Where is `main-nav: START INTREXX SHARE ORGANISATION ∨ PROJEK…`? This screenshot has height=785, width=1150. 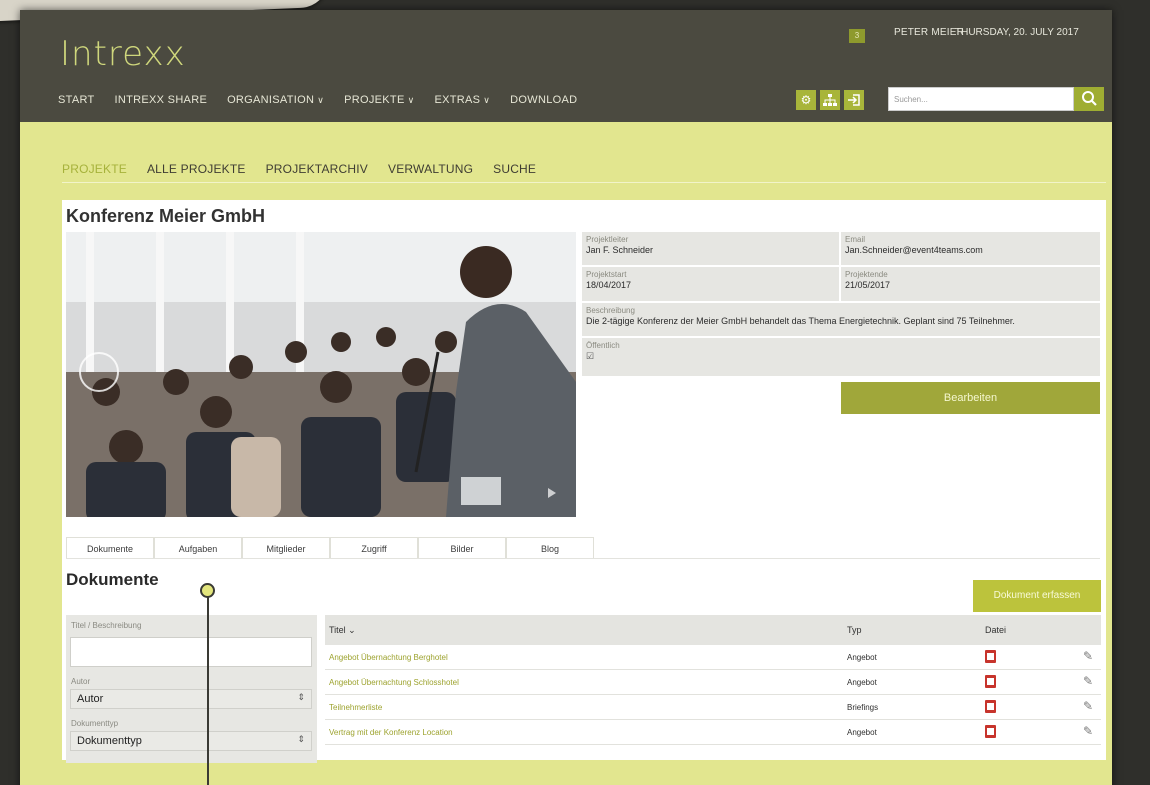 main-nav: START INTREXX SHARE ORGANISATION ∨ PROJEK… is located at coordinates (317, 100).